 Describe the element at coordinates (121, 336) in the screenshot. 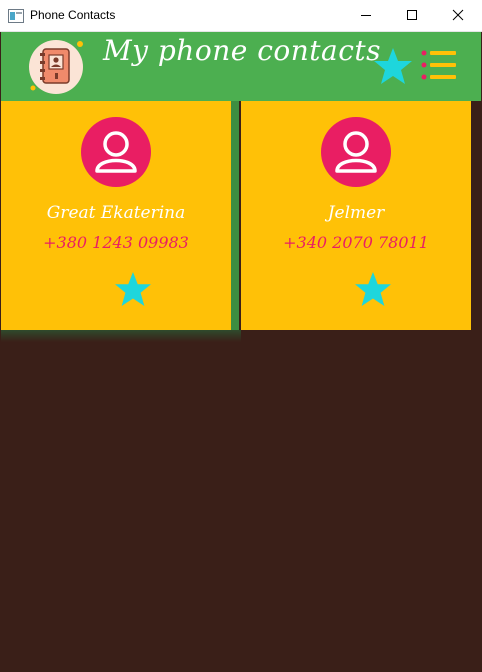

I see `card-shadow` at that location.